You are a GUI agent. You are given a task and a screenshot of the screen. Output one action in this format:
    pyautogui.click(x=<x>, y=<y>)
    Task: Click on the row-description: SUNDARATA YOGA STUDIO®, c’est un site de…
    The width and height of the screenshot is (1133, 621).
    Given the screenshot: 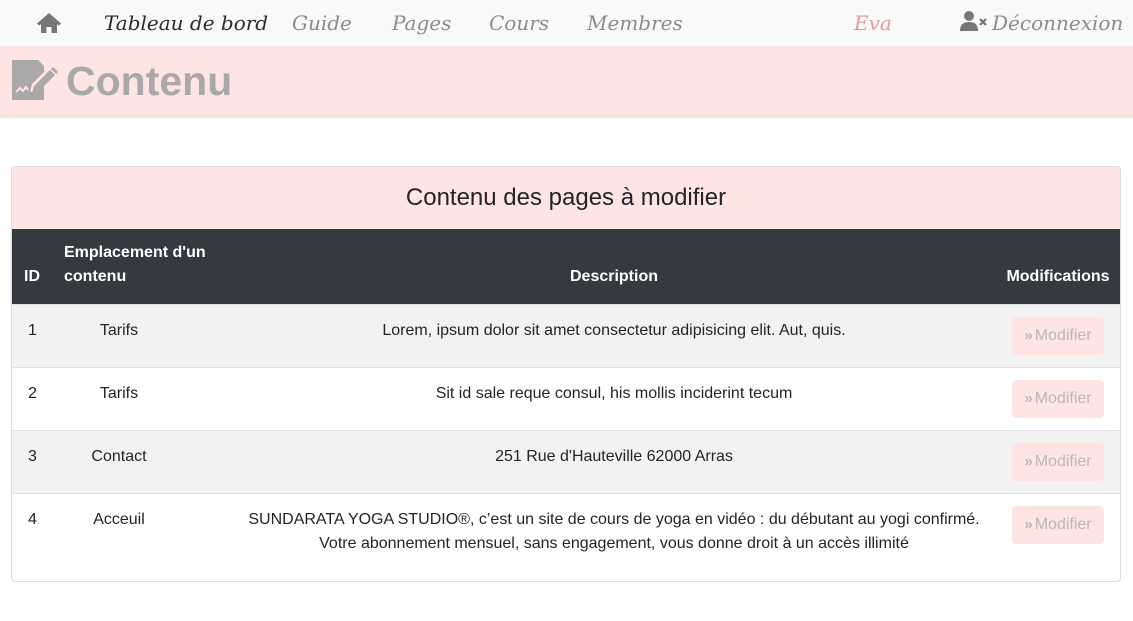 What is the action you would take?
    pyautogui.click(x=614, y=531)
    